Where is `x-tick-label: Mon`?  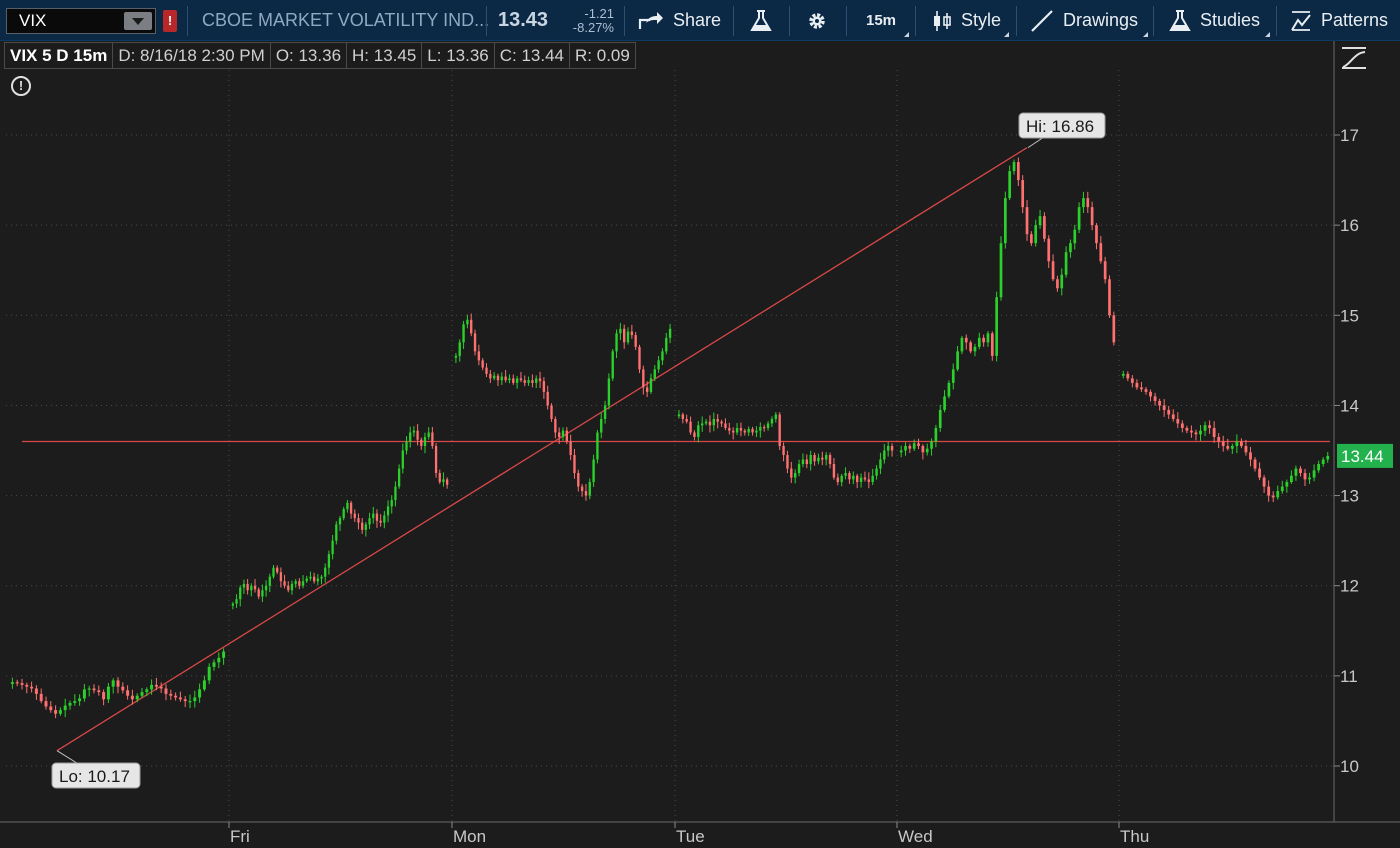 x-tick-label: Mon is located at coordinates (469, 836).